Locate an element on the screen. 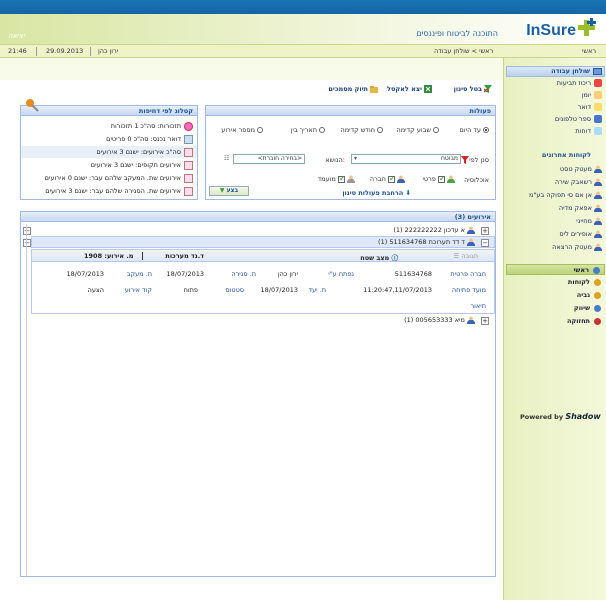 This screenshot has width=606, height=600. submit-button: ▼ בצע is located at coordinates (229, 191).